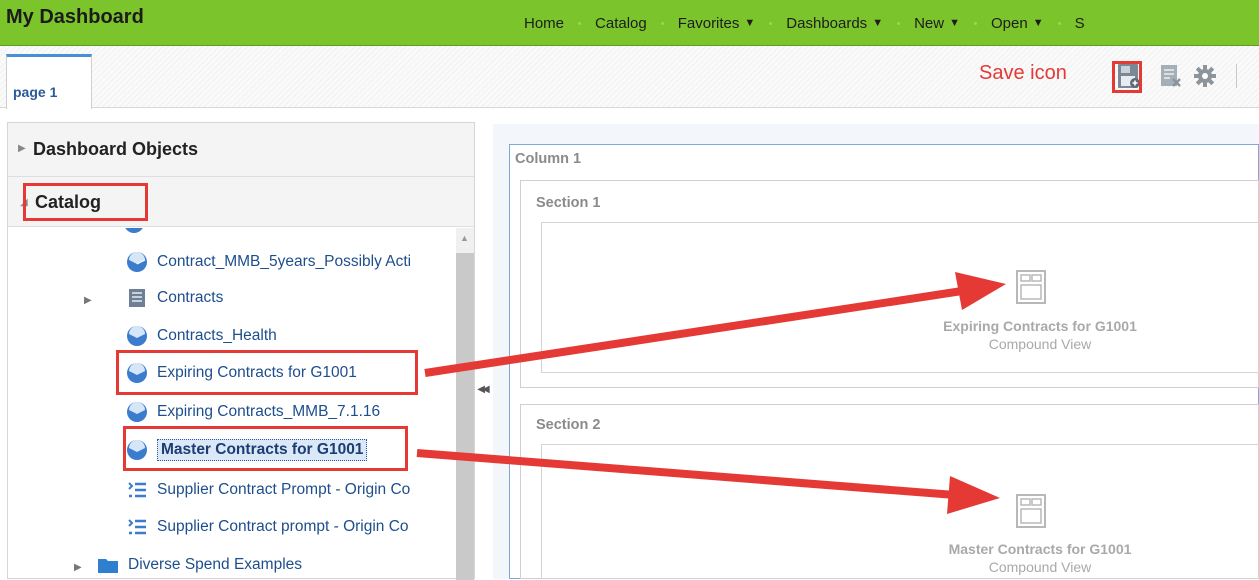 The image size is (1259, 580). What do you see at coordinates (827, 23) in the screenshot?
I see `nav-label: Dashboards` at bounding box center [827, 23].